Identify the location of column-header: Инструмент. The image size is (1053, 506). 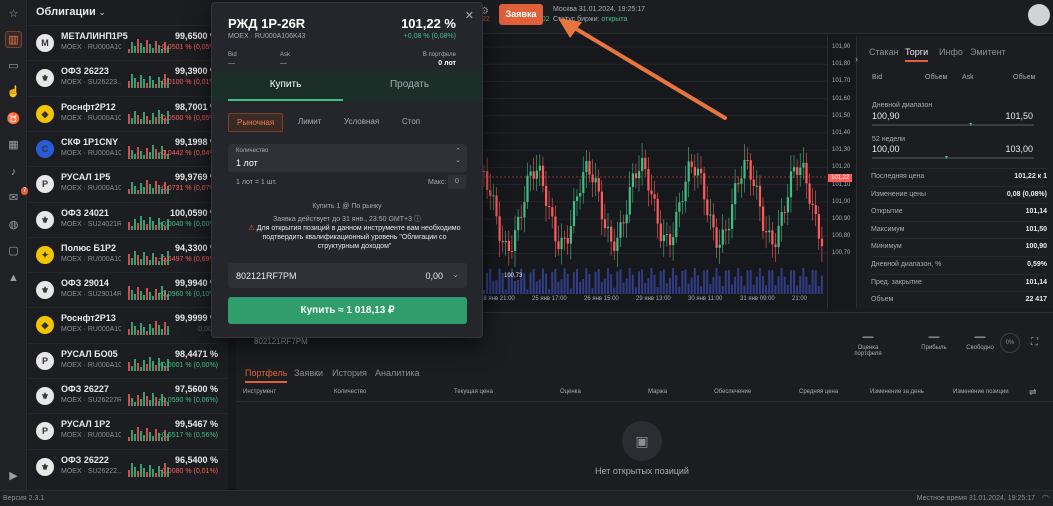
(259, 392).